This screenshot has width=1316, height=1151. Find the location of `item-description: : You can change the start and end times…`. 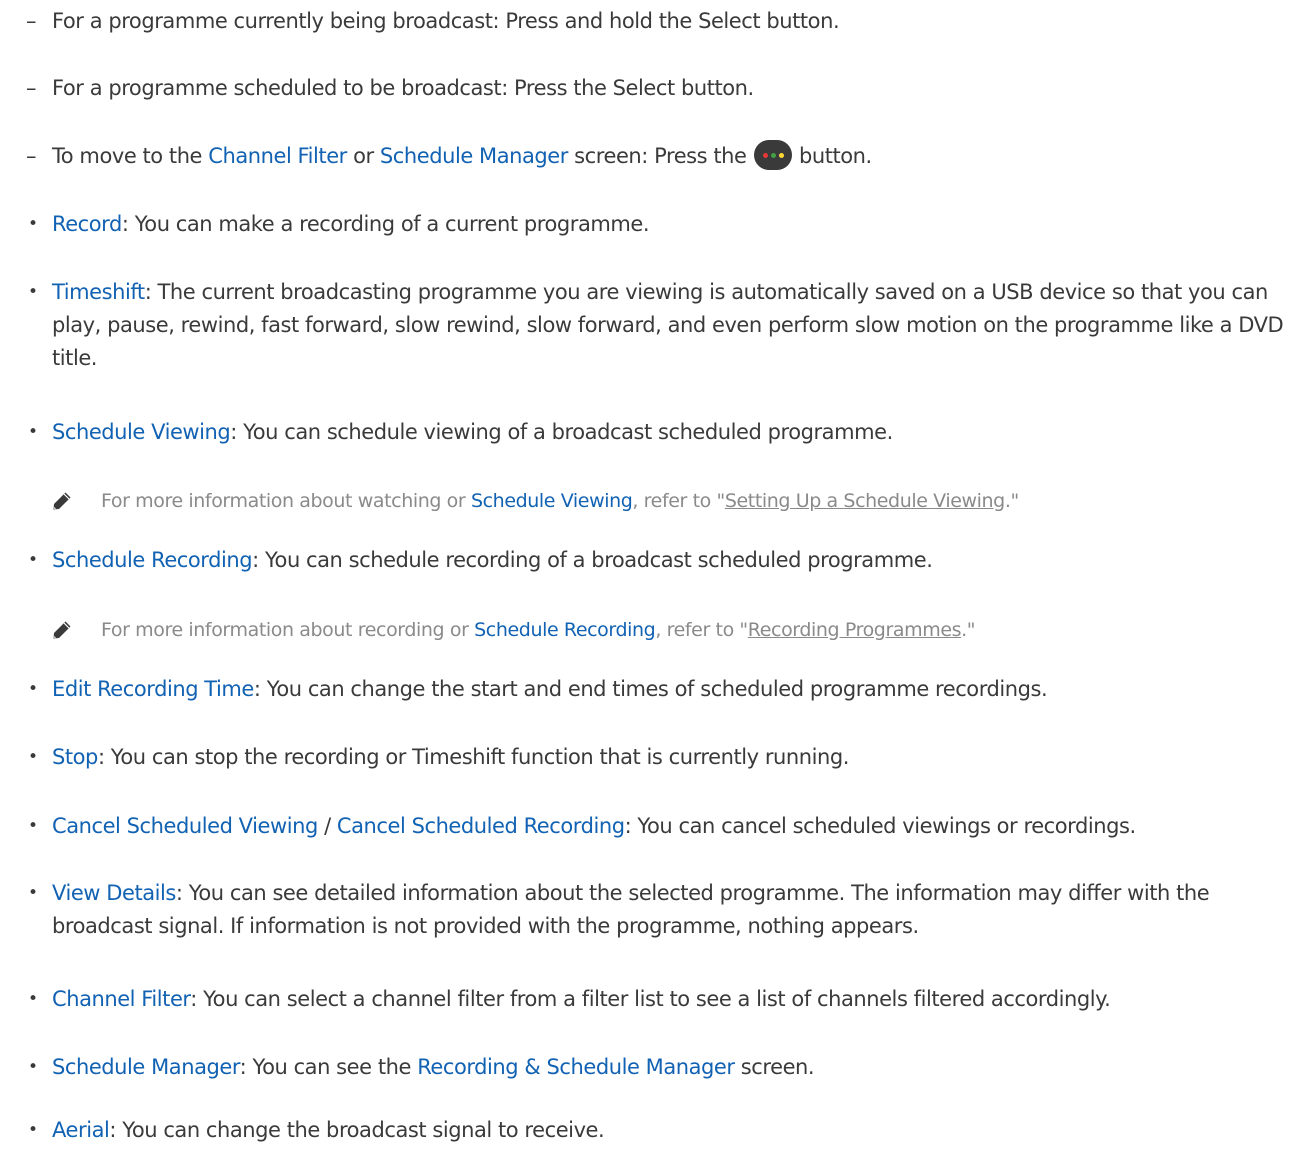

item-description: : You can change the start and end times… is located at coordinates (650, 689).